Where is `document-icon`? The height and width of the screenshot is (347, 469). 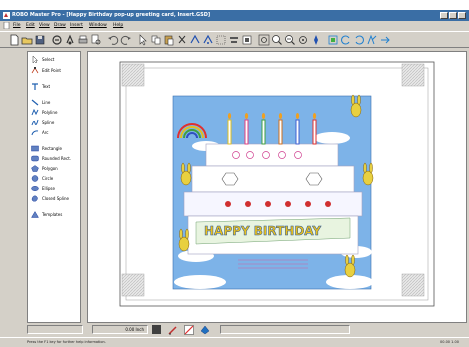 document-icon is located at coordinates (6, 25).